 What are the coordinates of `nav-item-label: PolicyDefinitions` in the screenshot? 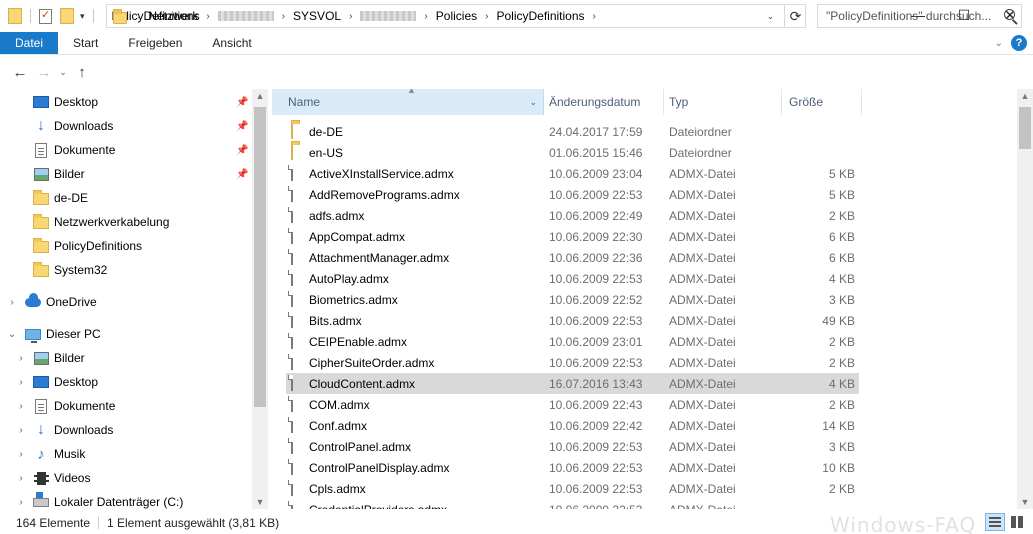 It's located at (98, 246).